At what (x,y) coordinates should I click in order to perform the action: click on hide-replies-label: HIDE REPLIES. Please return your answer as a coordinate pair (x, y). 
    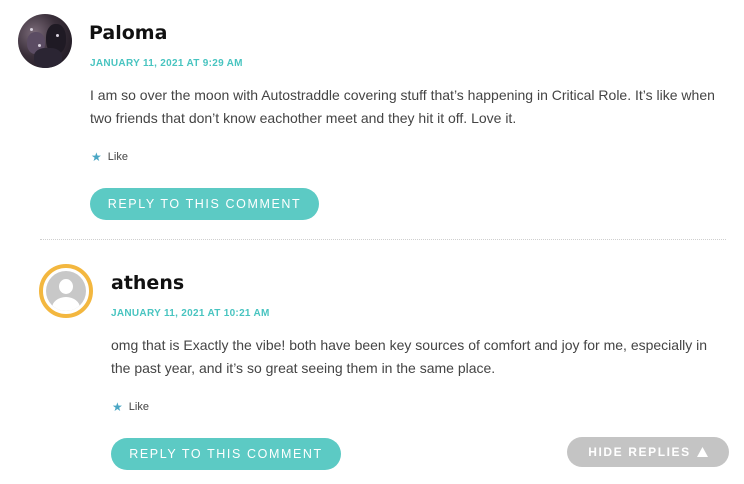
    Looking at the image, I should click on (639, 452).